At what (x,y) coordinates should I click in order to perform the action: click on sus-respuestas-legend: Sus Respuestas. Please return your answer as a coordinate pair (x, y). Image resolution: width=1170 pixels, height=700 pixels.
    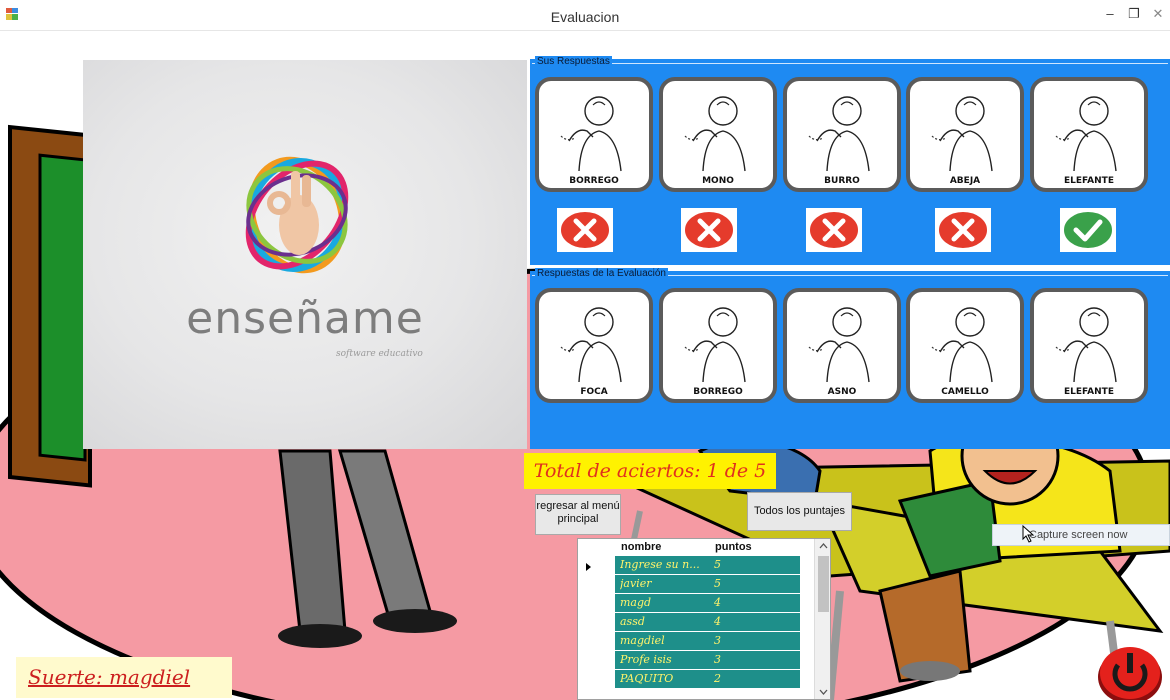
    Looking at the image, I should click on (573, 61).